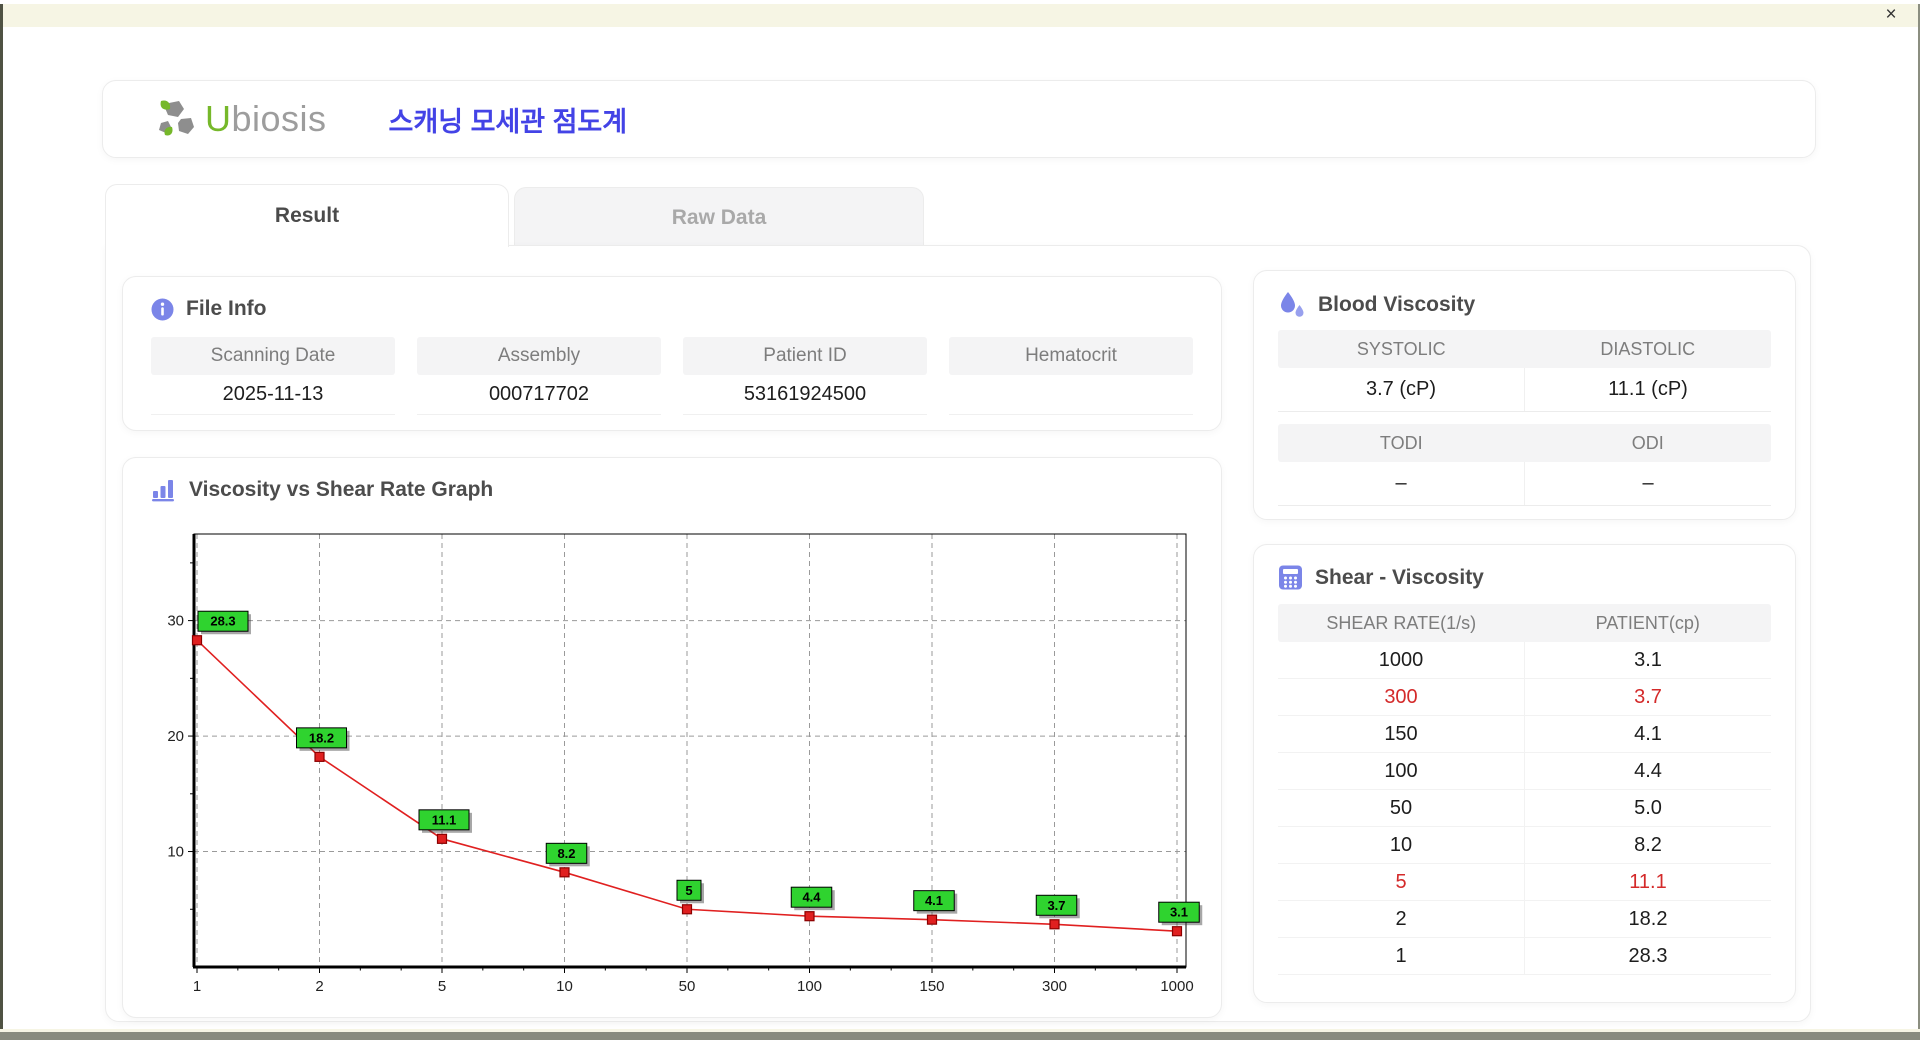 This screenshot has height=1040, width=1920. I want to click on value-label-text: 3.7, so click(1056, 905).